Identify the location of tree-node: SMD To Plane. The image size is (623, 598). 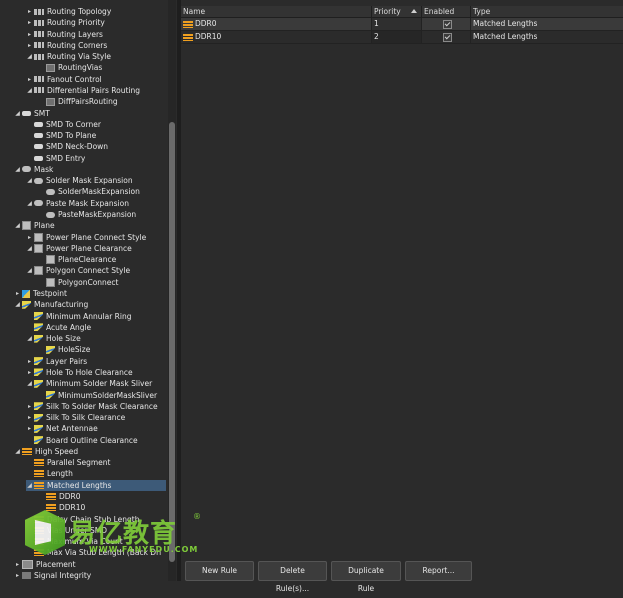
(61, 135).